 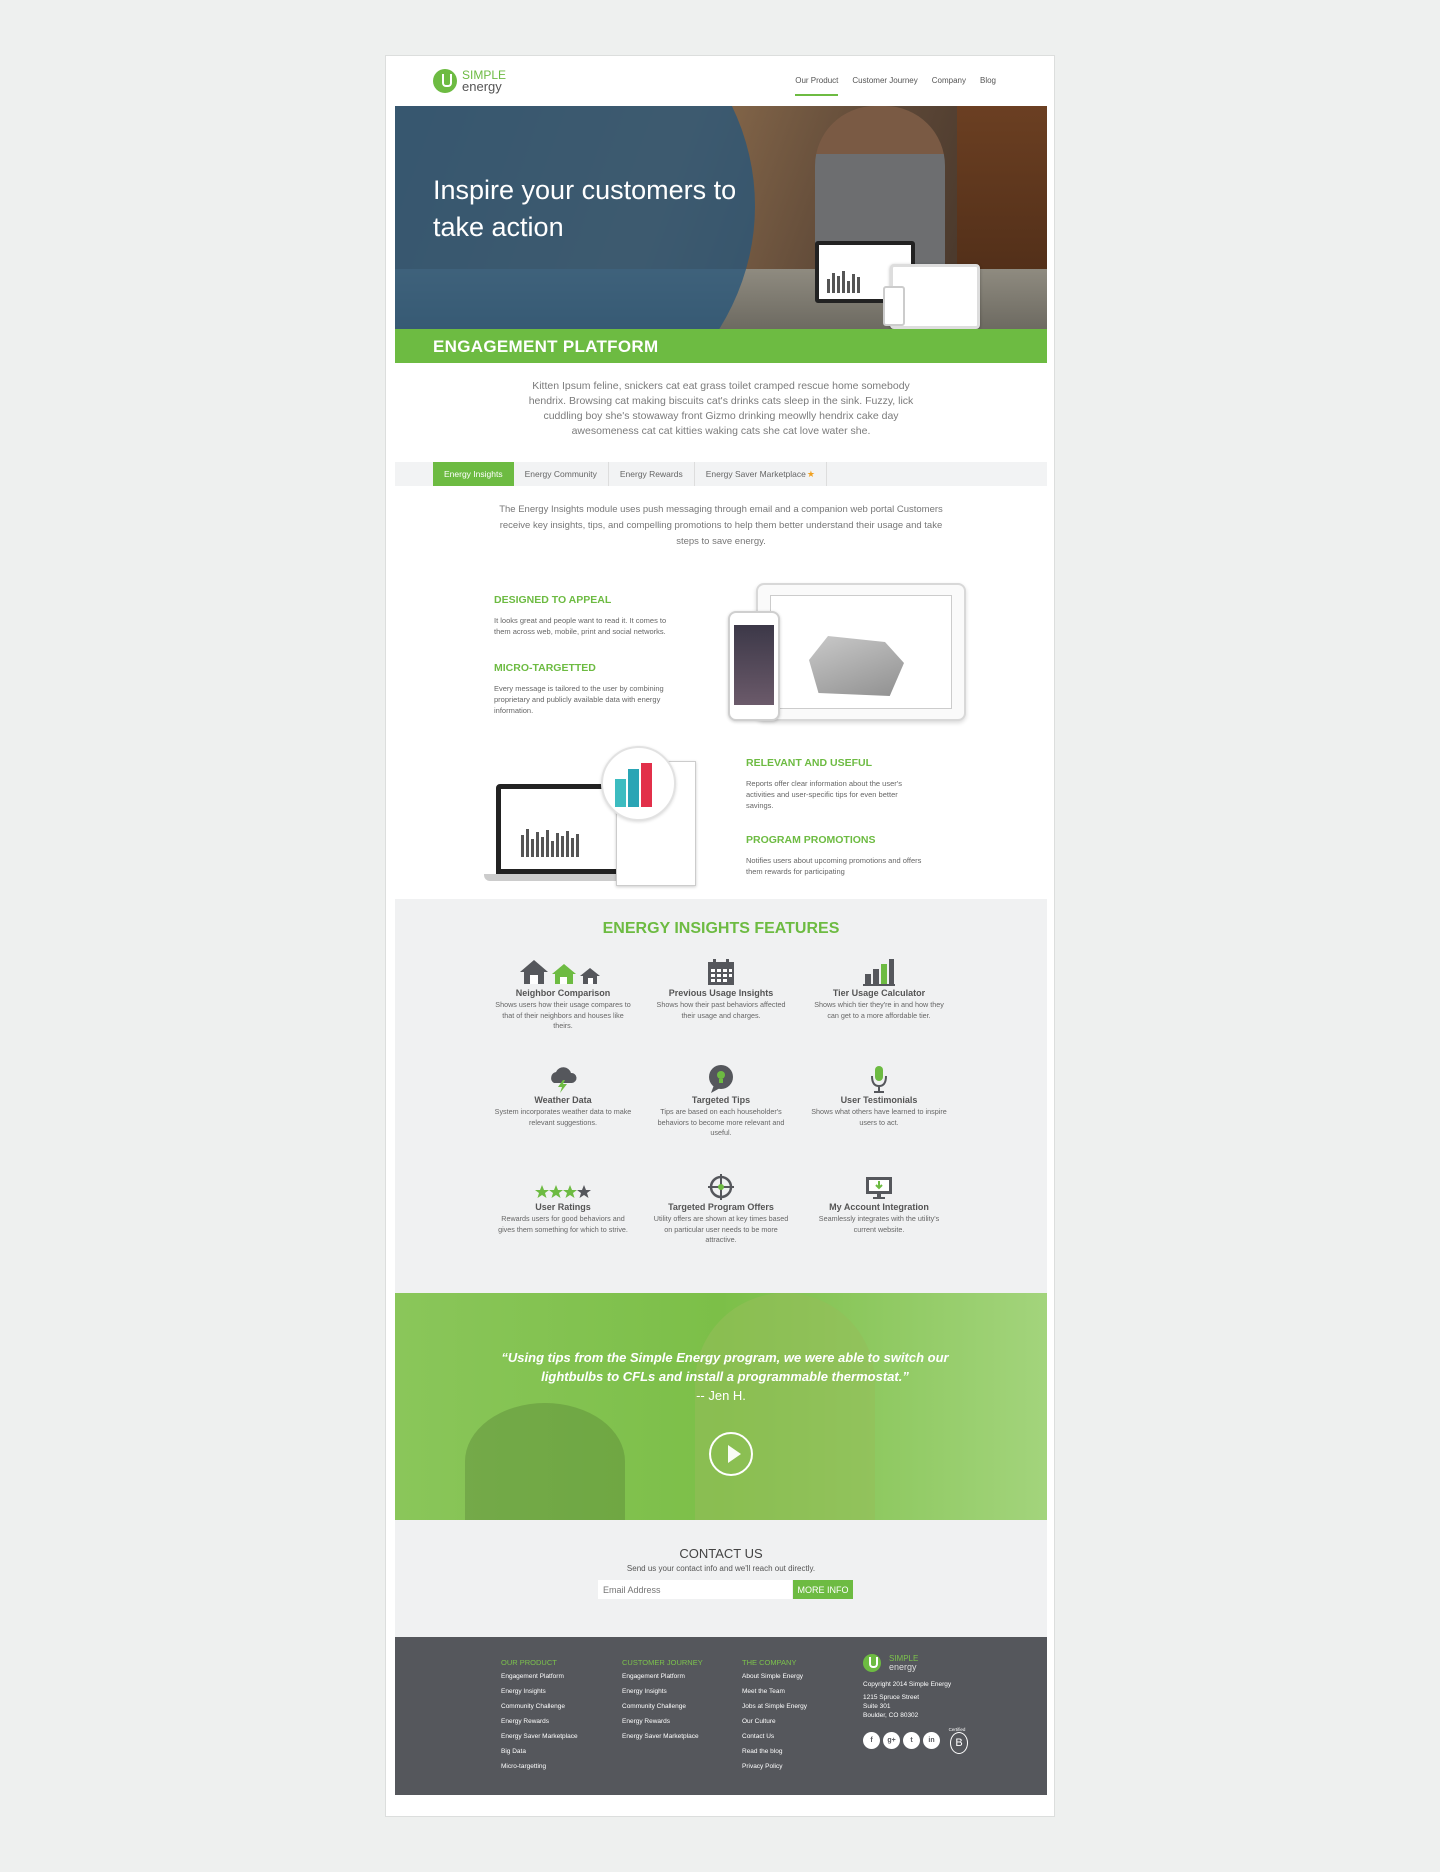 What do you see at coordinates (911, 1740) in the screenshot?
I see `twitter-icon: t` at bounding box center [911, 1740].